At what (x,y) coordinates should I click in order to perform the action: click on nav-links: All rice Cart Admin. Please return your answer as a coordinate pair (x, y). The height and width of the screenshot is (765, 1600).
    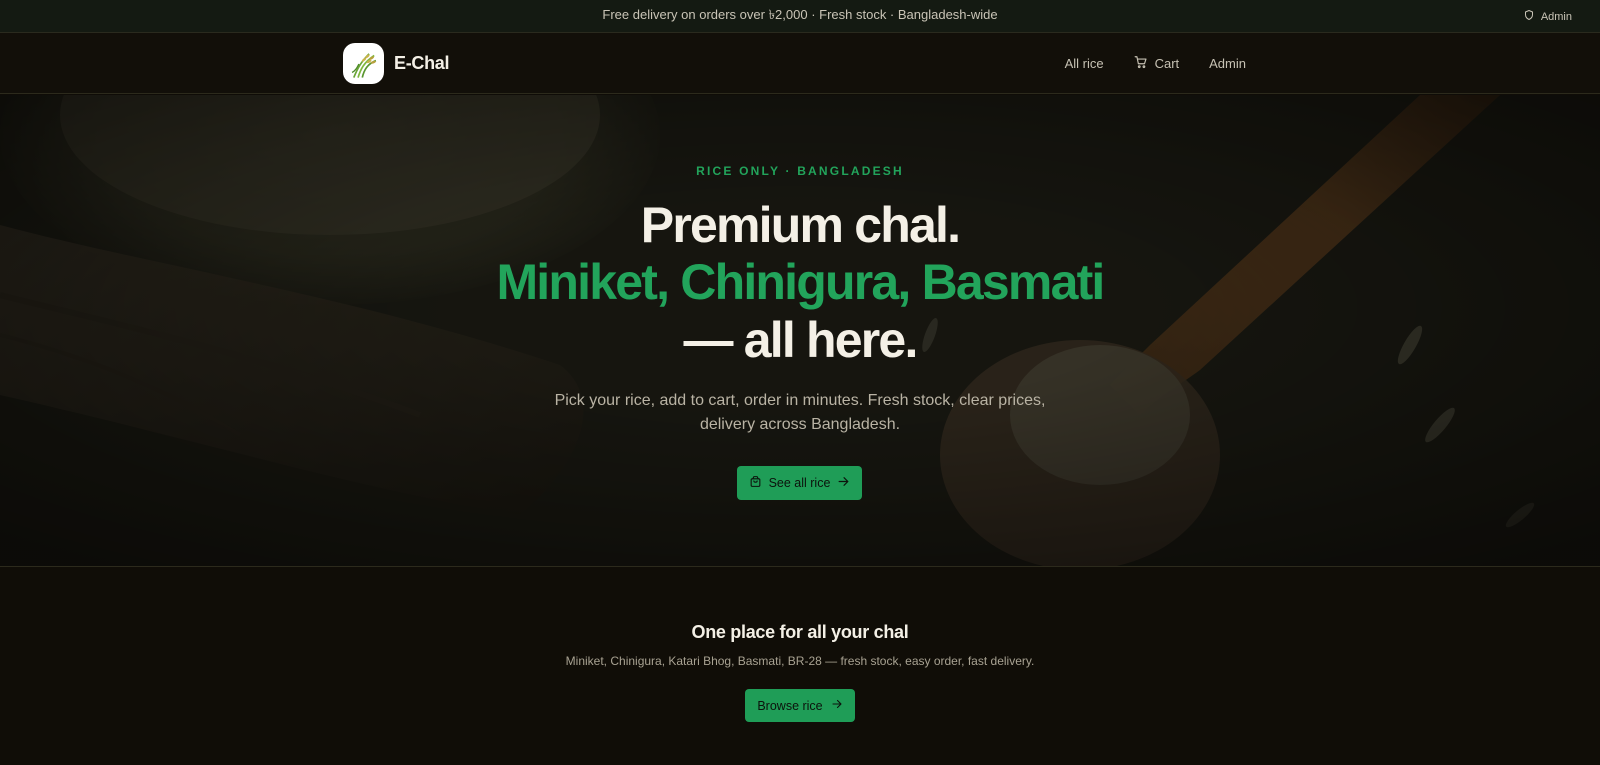
    Looking at the image, I should click on (1155, 63).